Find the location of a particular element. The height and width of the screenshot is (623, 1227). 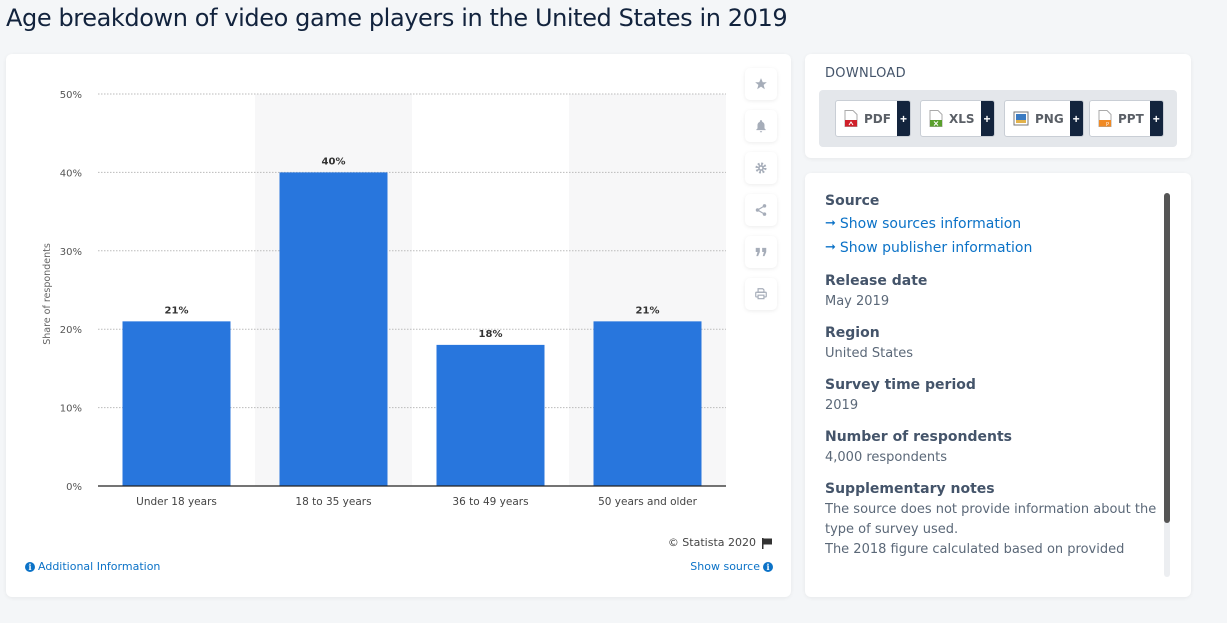

source-heading: Source is located at coordinates (852, 201).